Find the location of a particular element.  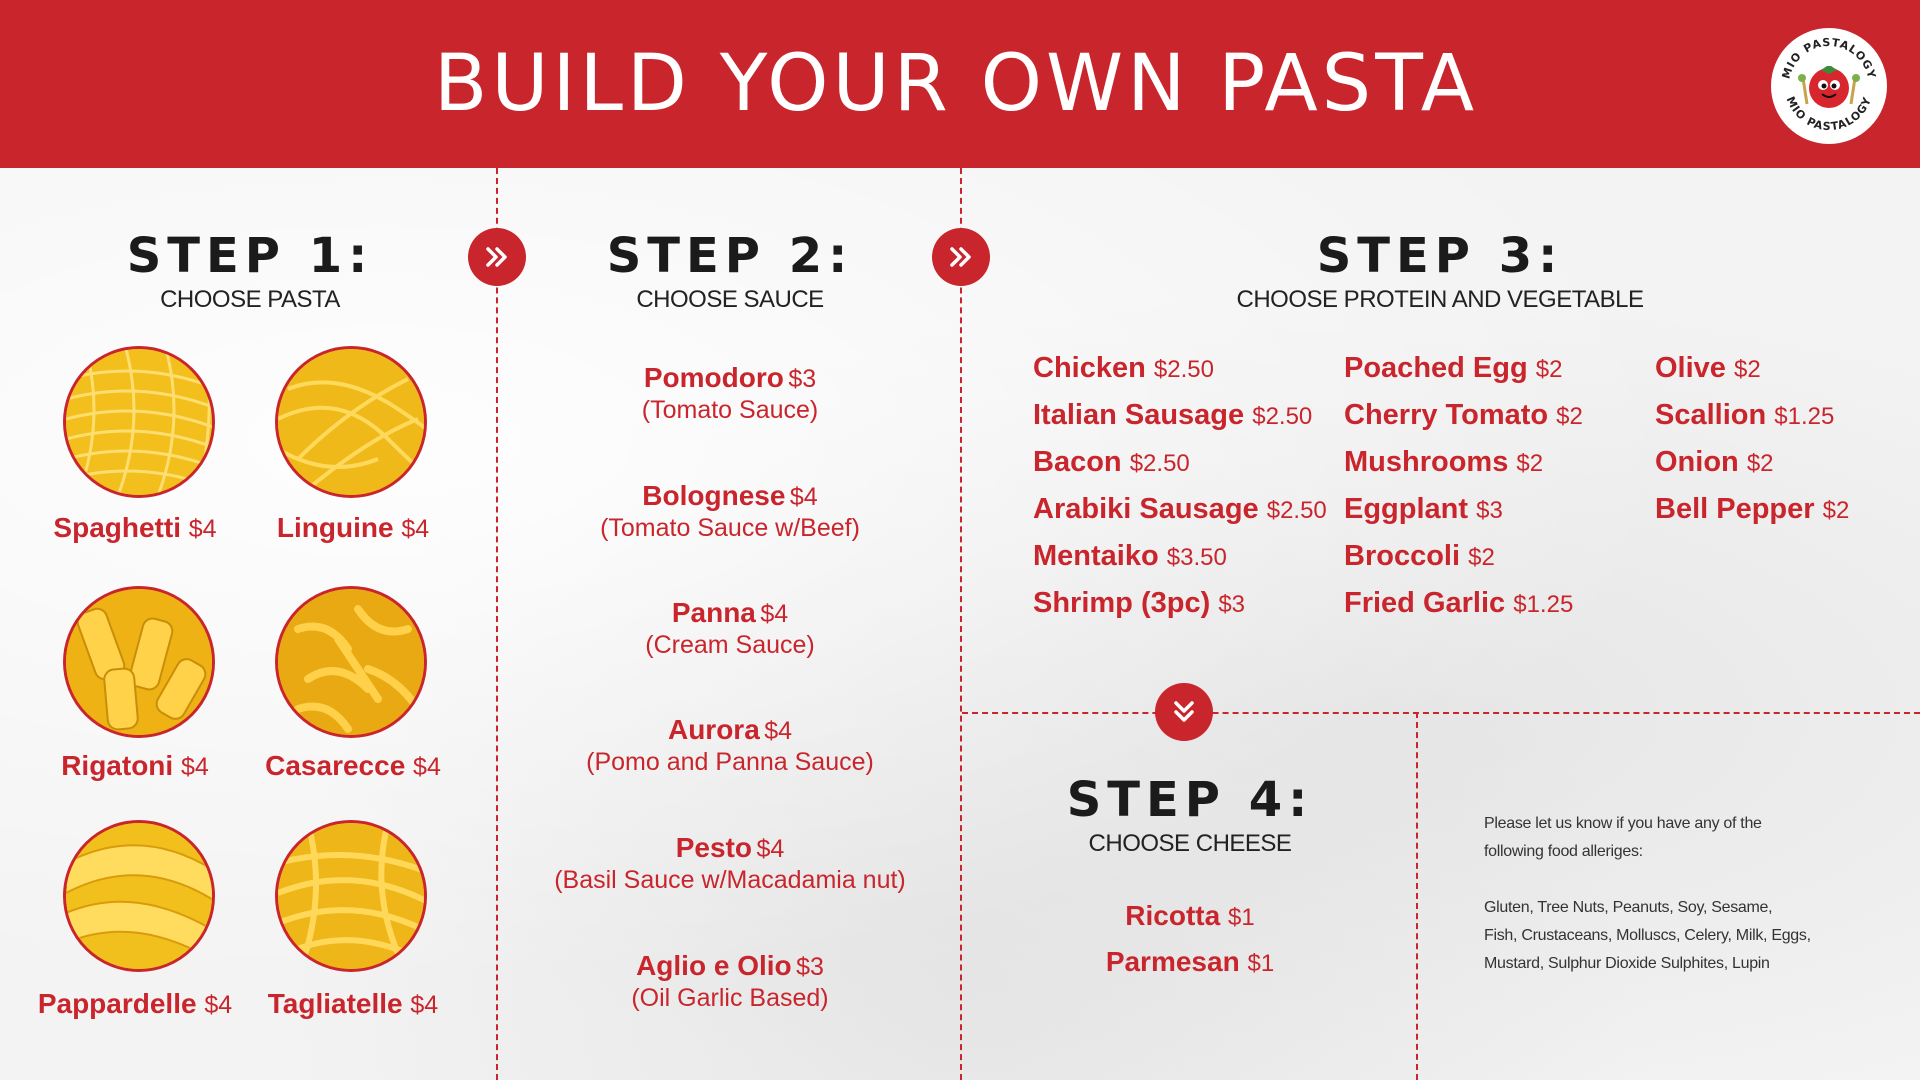

pasta-option-casarecce: Casarecce $4 is located at coordinates (353, 766).